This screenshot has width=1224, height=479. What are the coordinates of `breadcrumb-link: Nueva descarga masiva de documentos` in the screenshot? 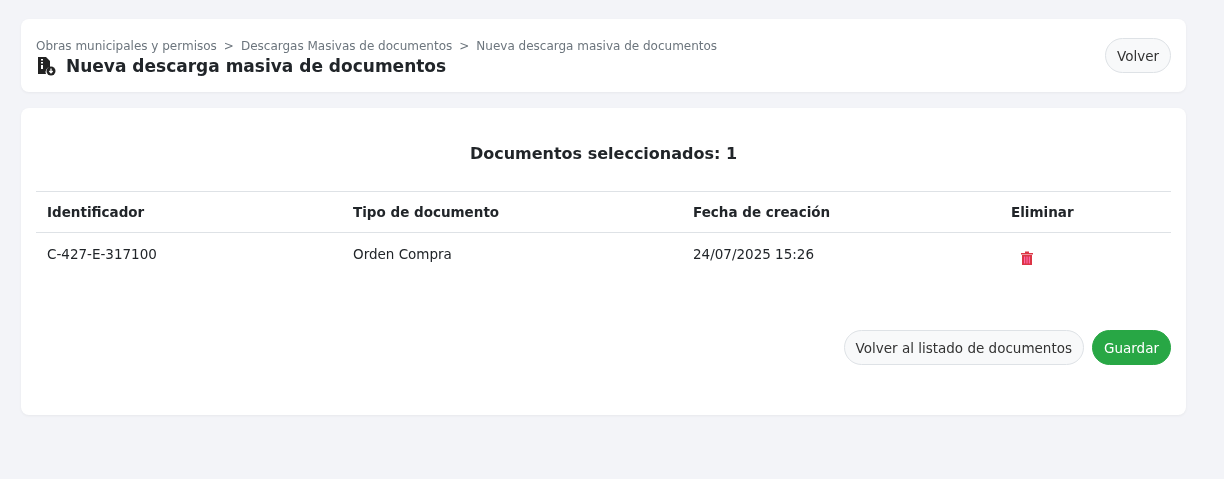 It's located at (597, 45).